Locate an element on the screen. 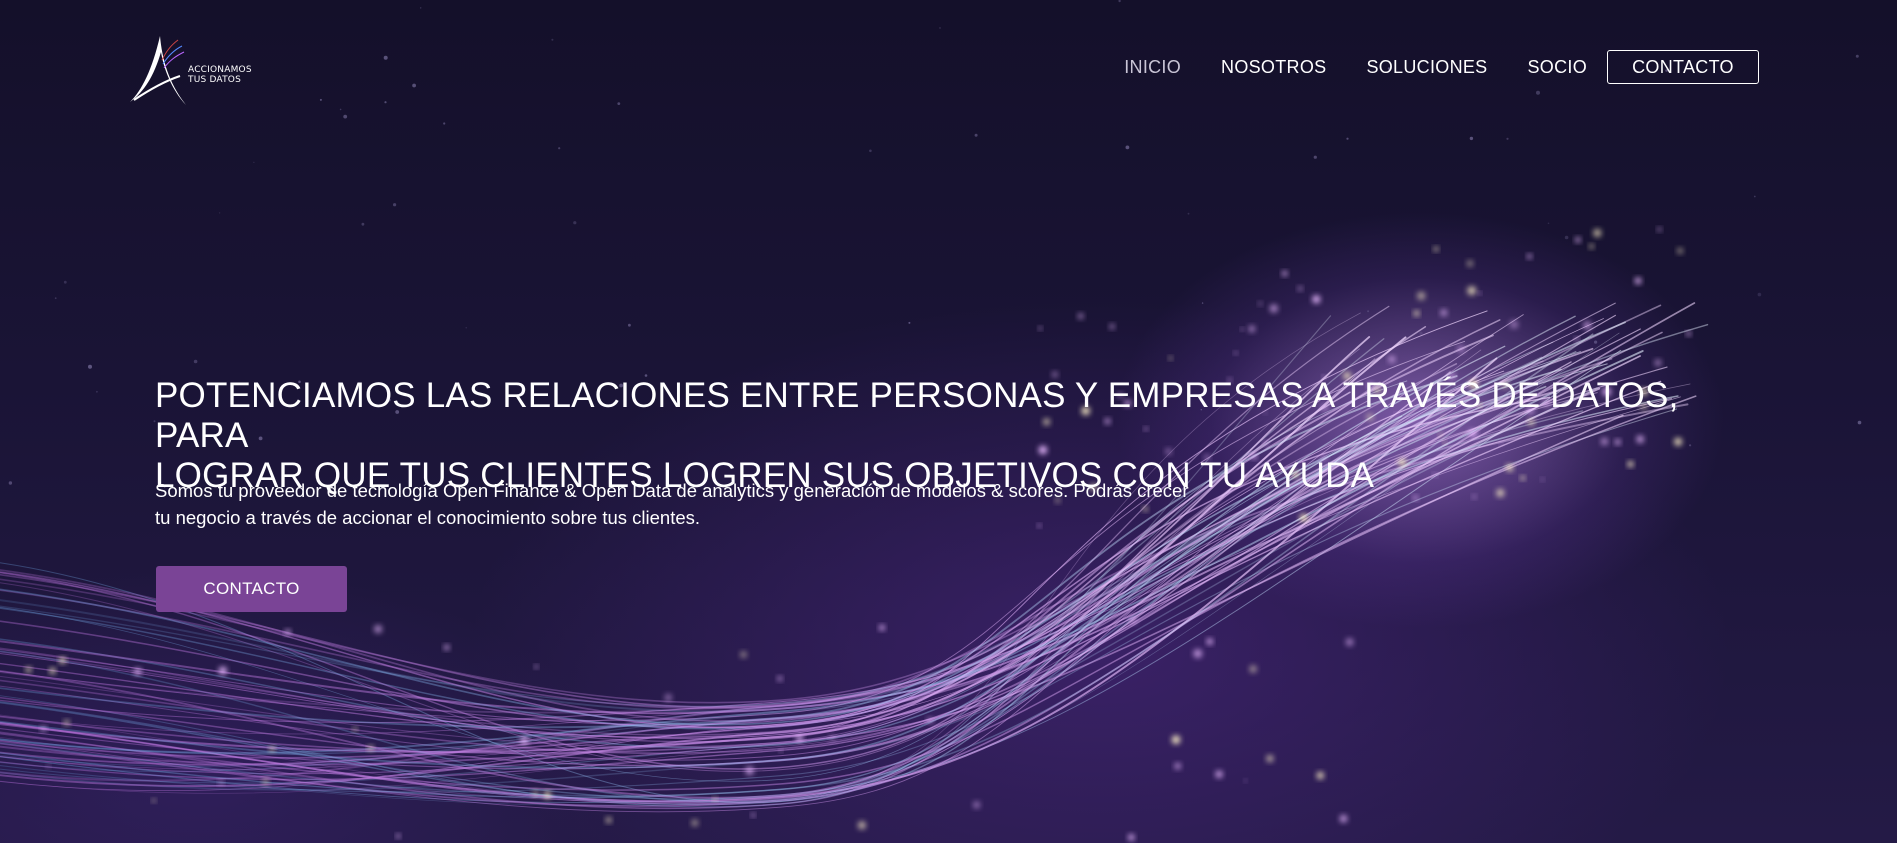 The image size is (1897, 843). brand-logo: ACCIONAMOS TUS DATOS is located at coordinates (198, 69).